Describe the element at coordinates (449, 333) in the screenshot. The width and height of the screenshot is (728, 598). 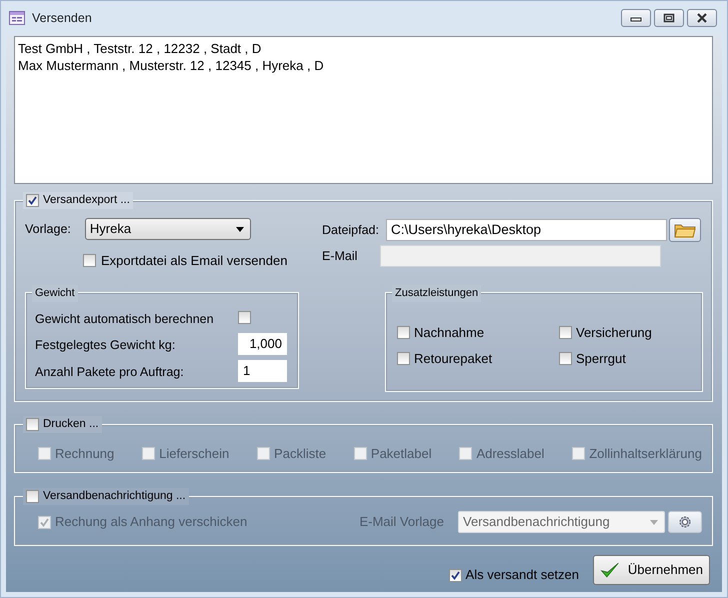
I see `checkbox-label: Nachnahme` at that location.